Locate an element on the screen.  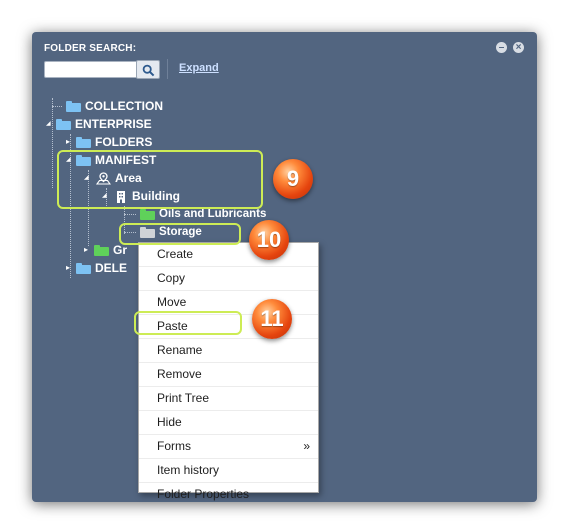
close-icon: × is located at coordinates (518, 47).